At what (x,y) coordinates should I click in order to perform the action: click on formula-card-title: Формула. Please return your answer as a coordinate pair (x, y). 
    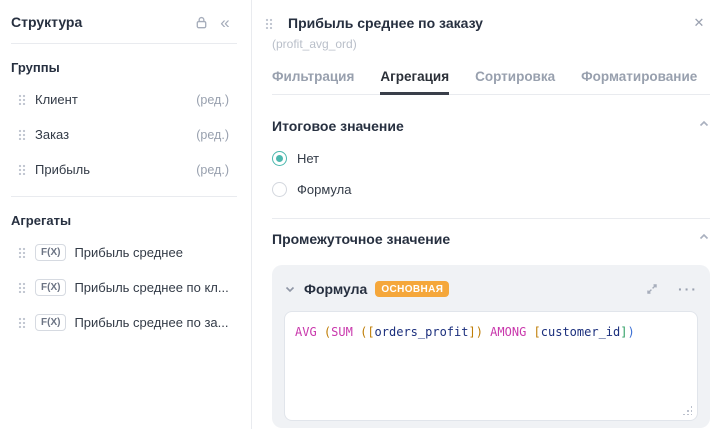
    Looking at the image, I should click on (336, 289).